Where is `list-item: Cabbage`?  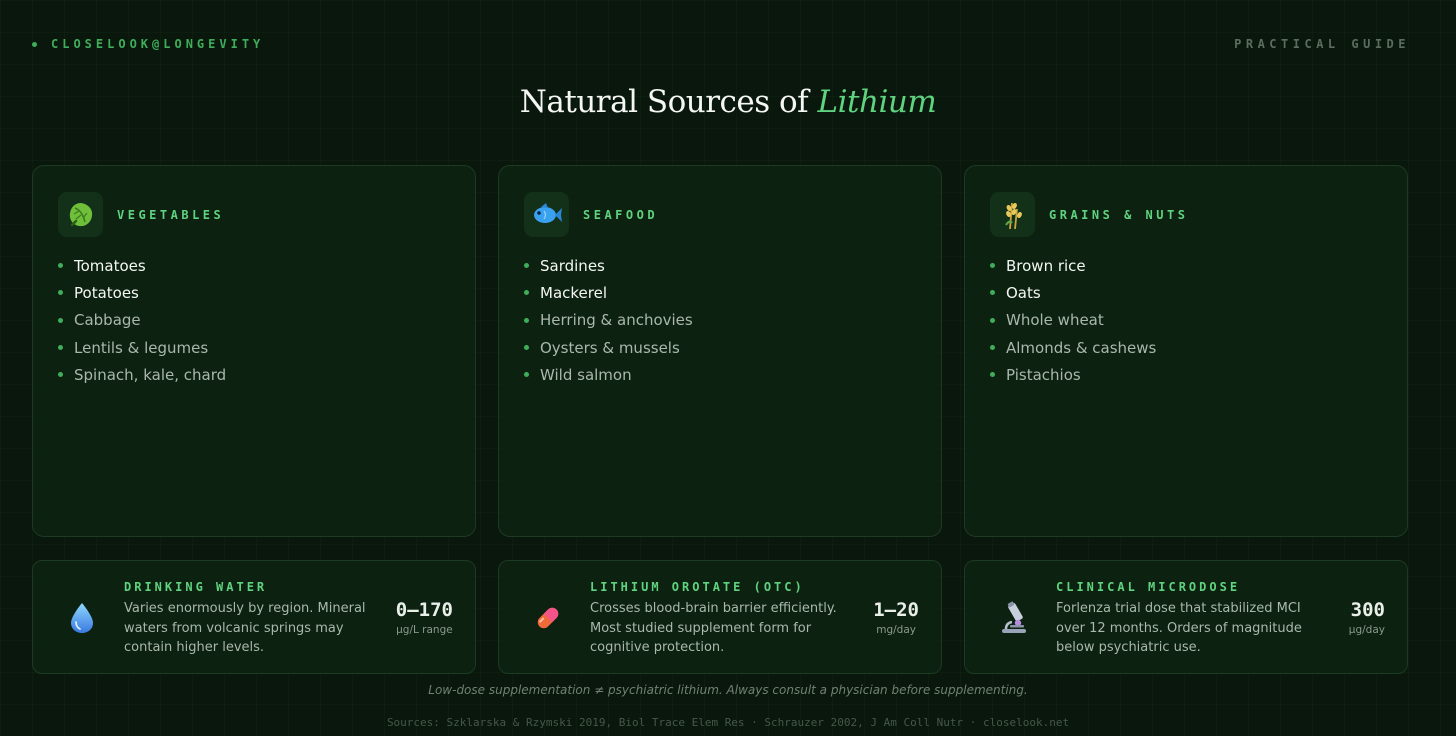 list-item: Cabbage is located at coordinates (142, 320).